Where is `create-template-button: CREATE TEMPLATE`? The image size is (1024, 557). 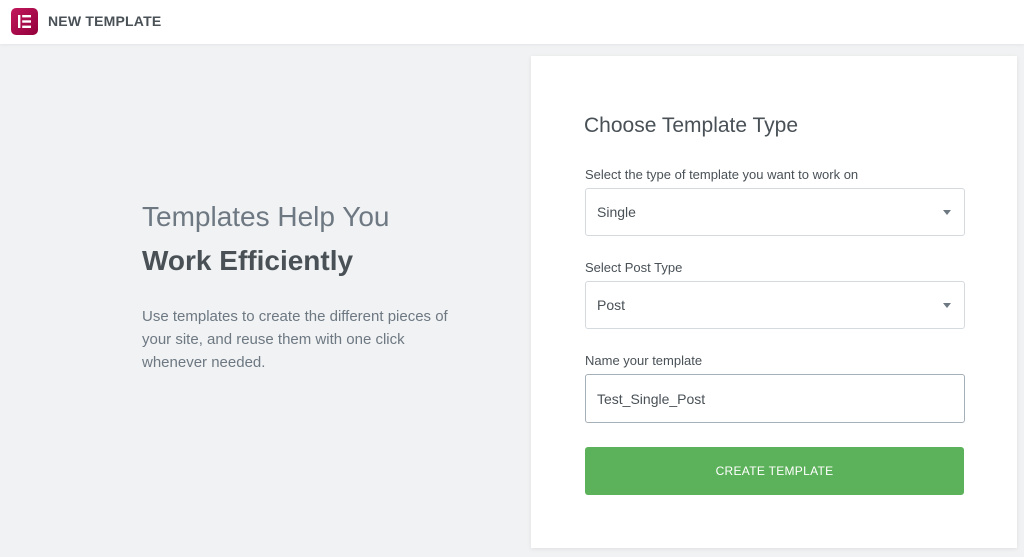
create-template-button: CREATE TEMPLATE is located at coordinates (774, 471).